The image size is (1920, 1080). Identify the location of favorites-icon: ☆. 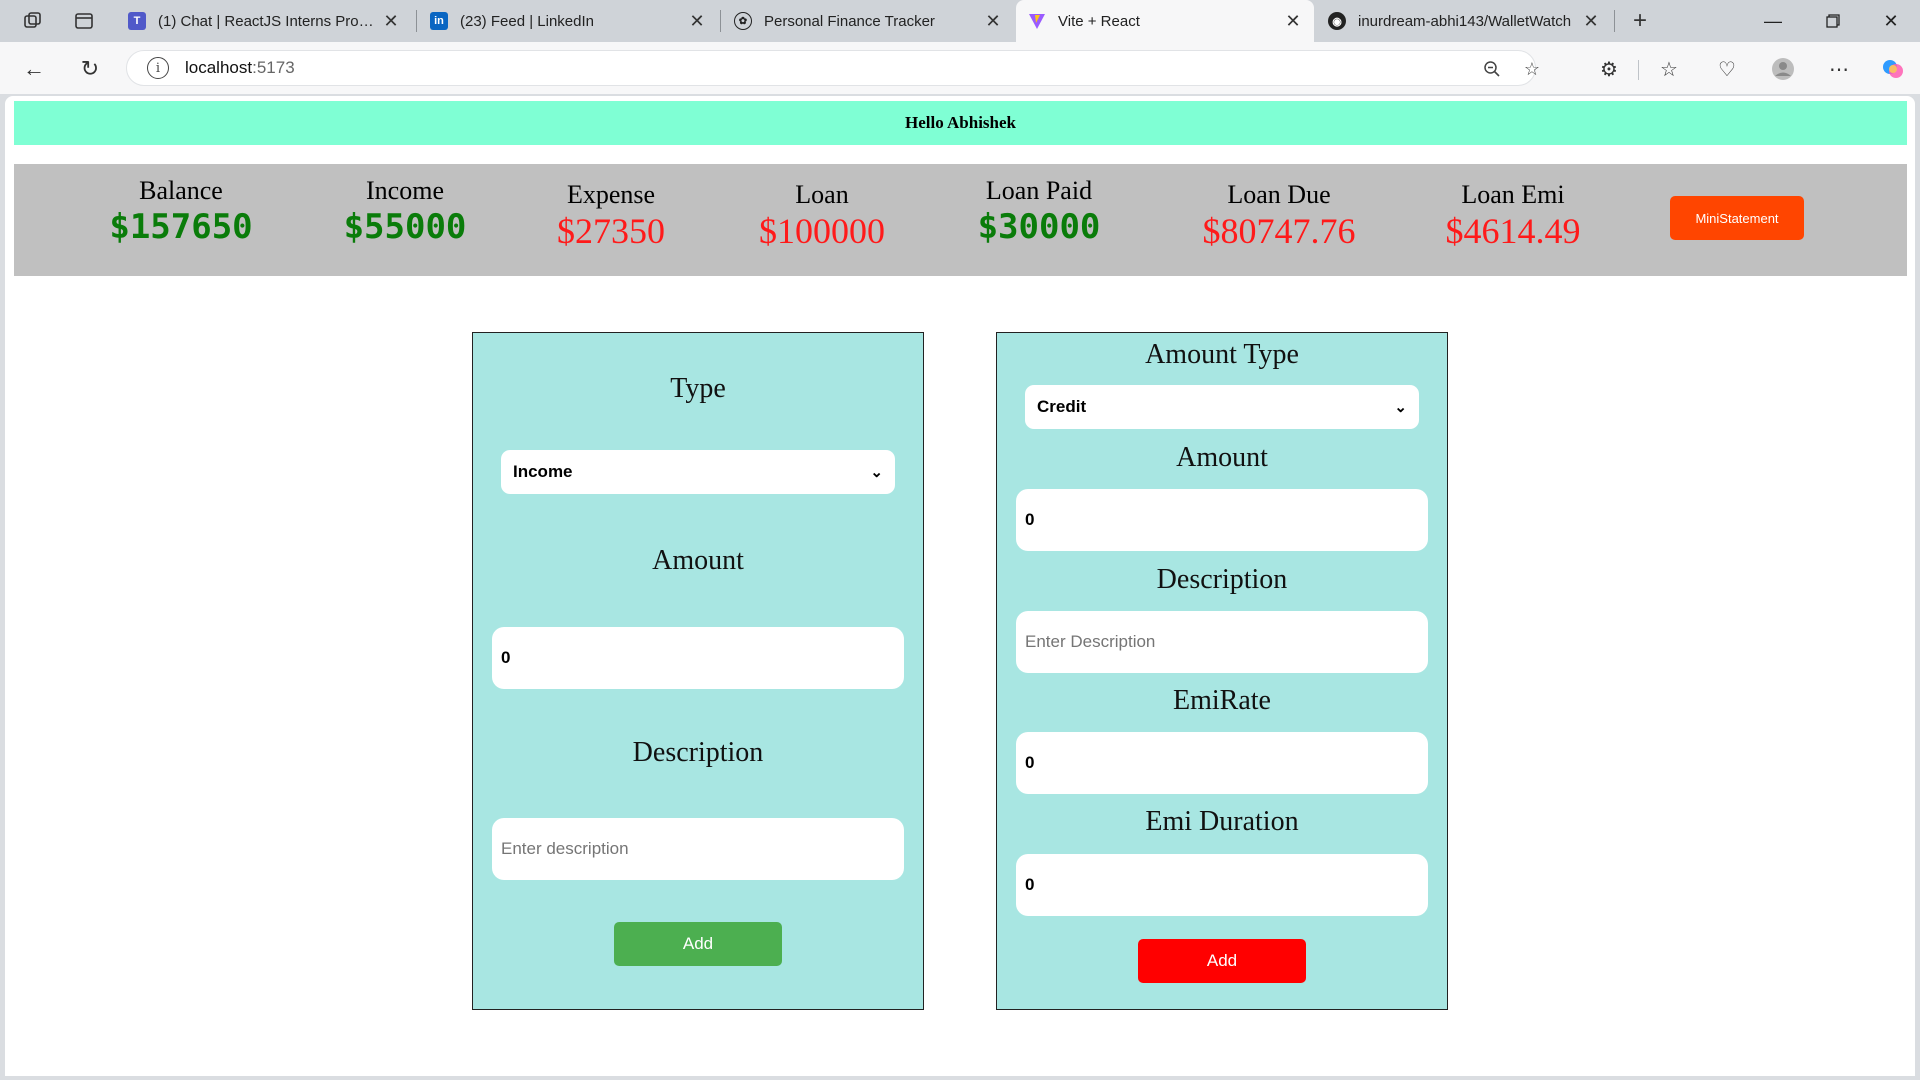
(1669, 69).